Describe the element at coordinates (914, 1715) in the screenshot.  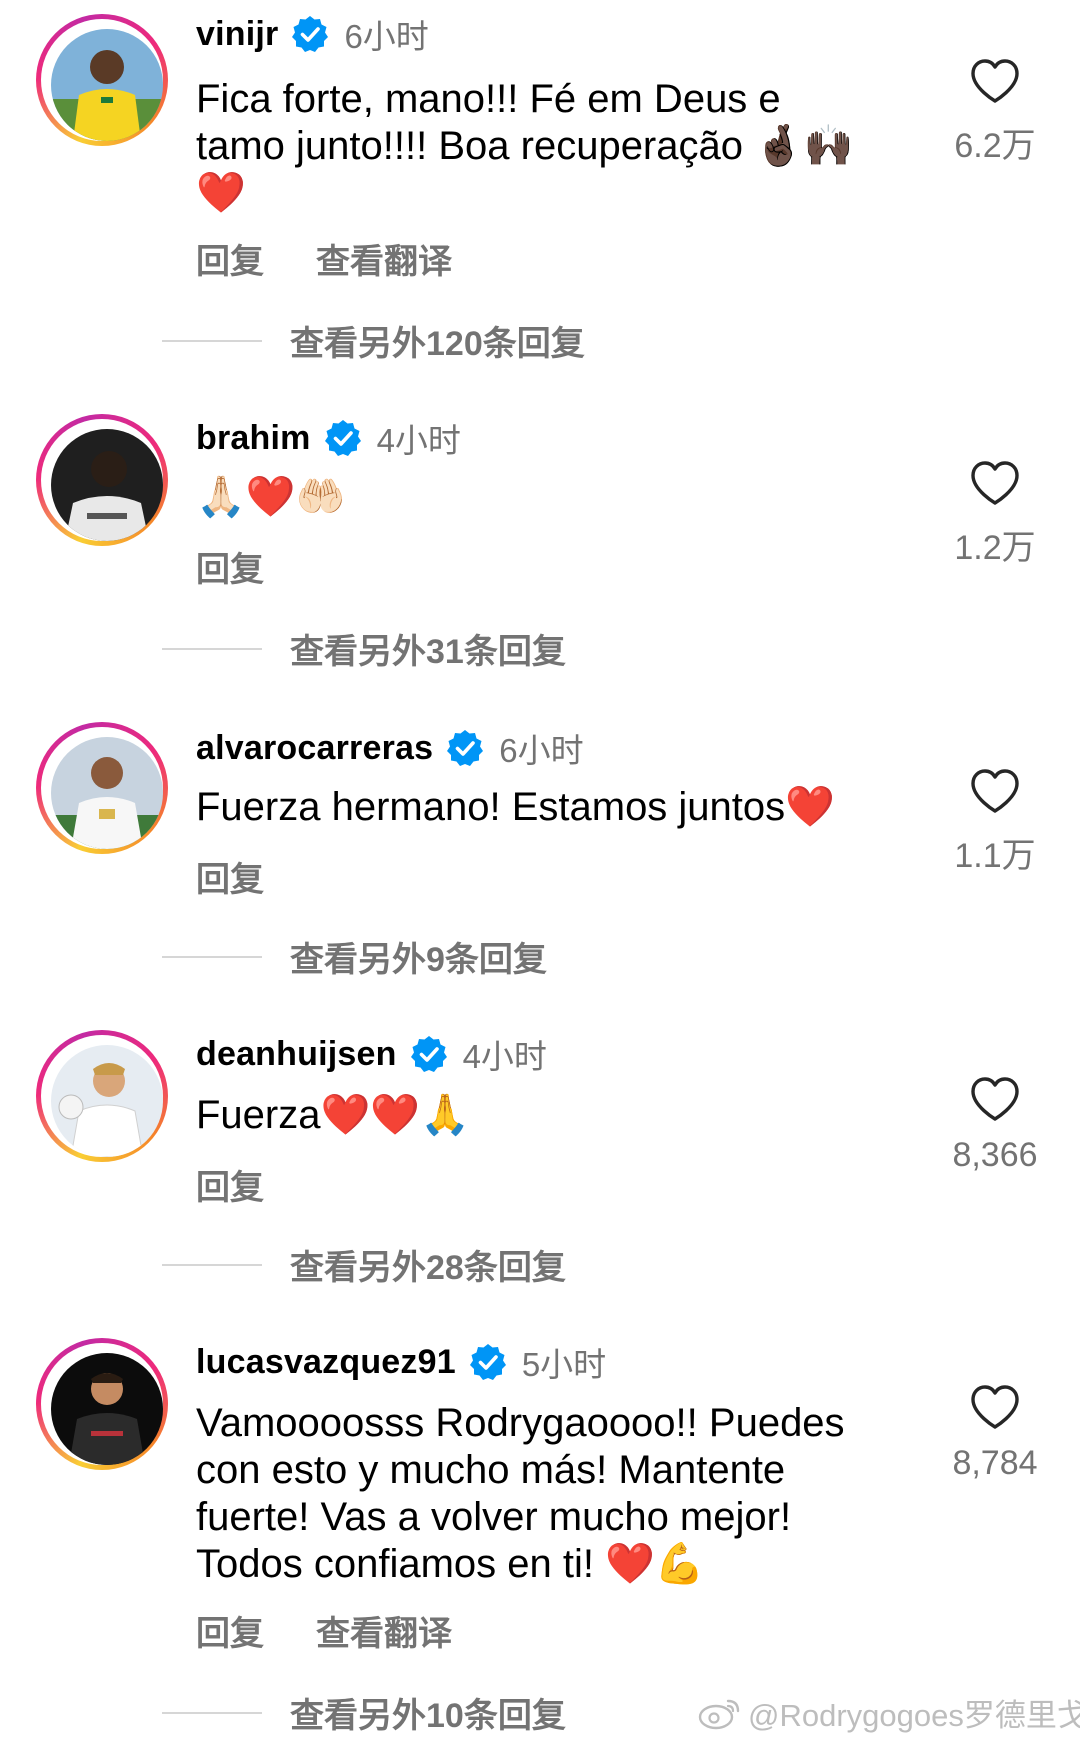
I see `watermark-text: @Rodrygogoes罗德里戈` at that location.